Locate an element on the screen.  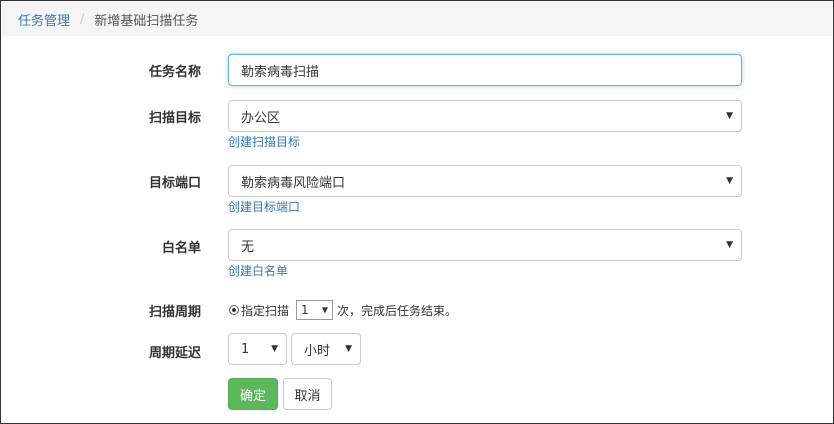
scan-cycle-label: 扫描周期 is located at coordinates (174, 312).